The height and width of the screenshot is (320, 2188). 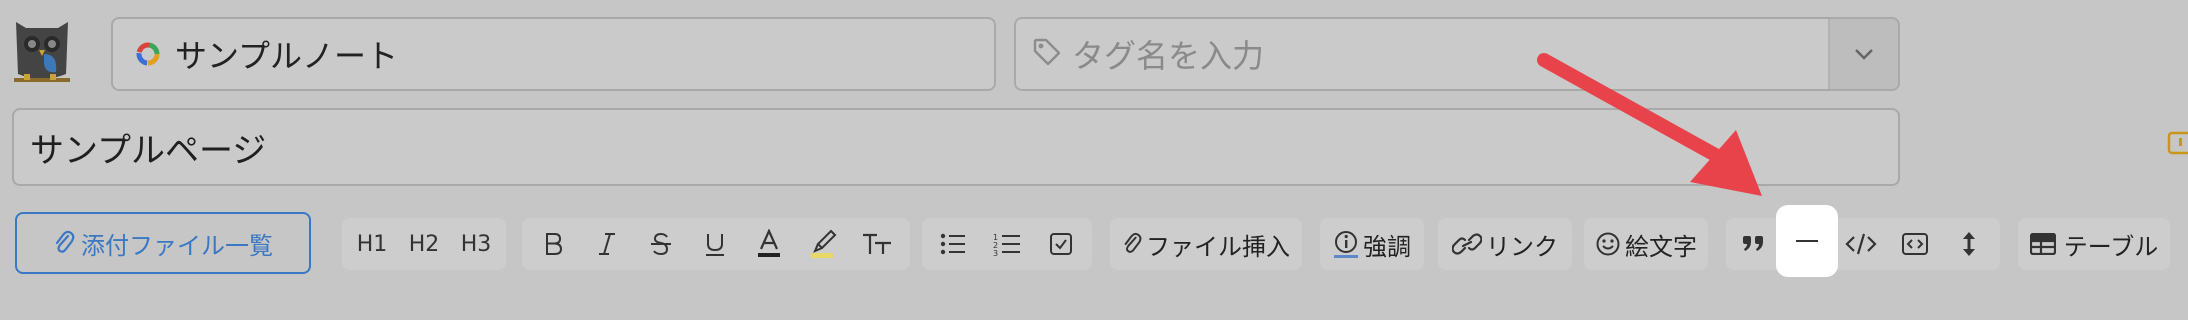 I want to click on tag-input-placeholder: タグ名を入力, so click(x=1168, y=56).